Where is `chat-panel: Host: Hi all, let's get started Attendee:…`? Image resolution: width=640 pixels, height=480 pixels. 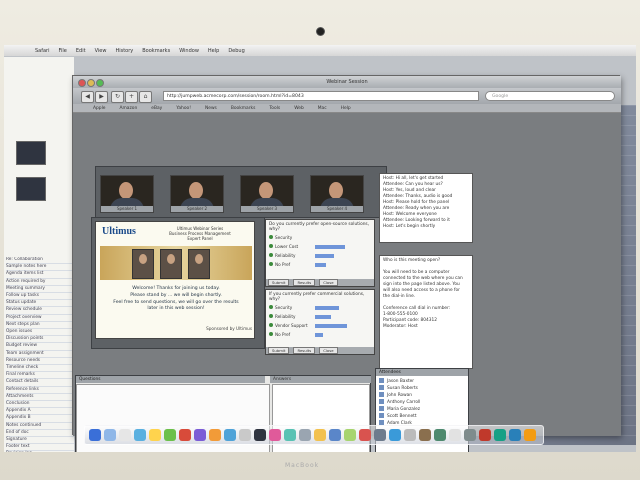 chat-panel: Host: Hi all, let's get started Attendee:… is located at coordinates (426, 208).